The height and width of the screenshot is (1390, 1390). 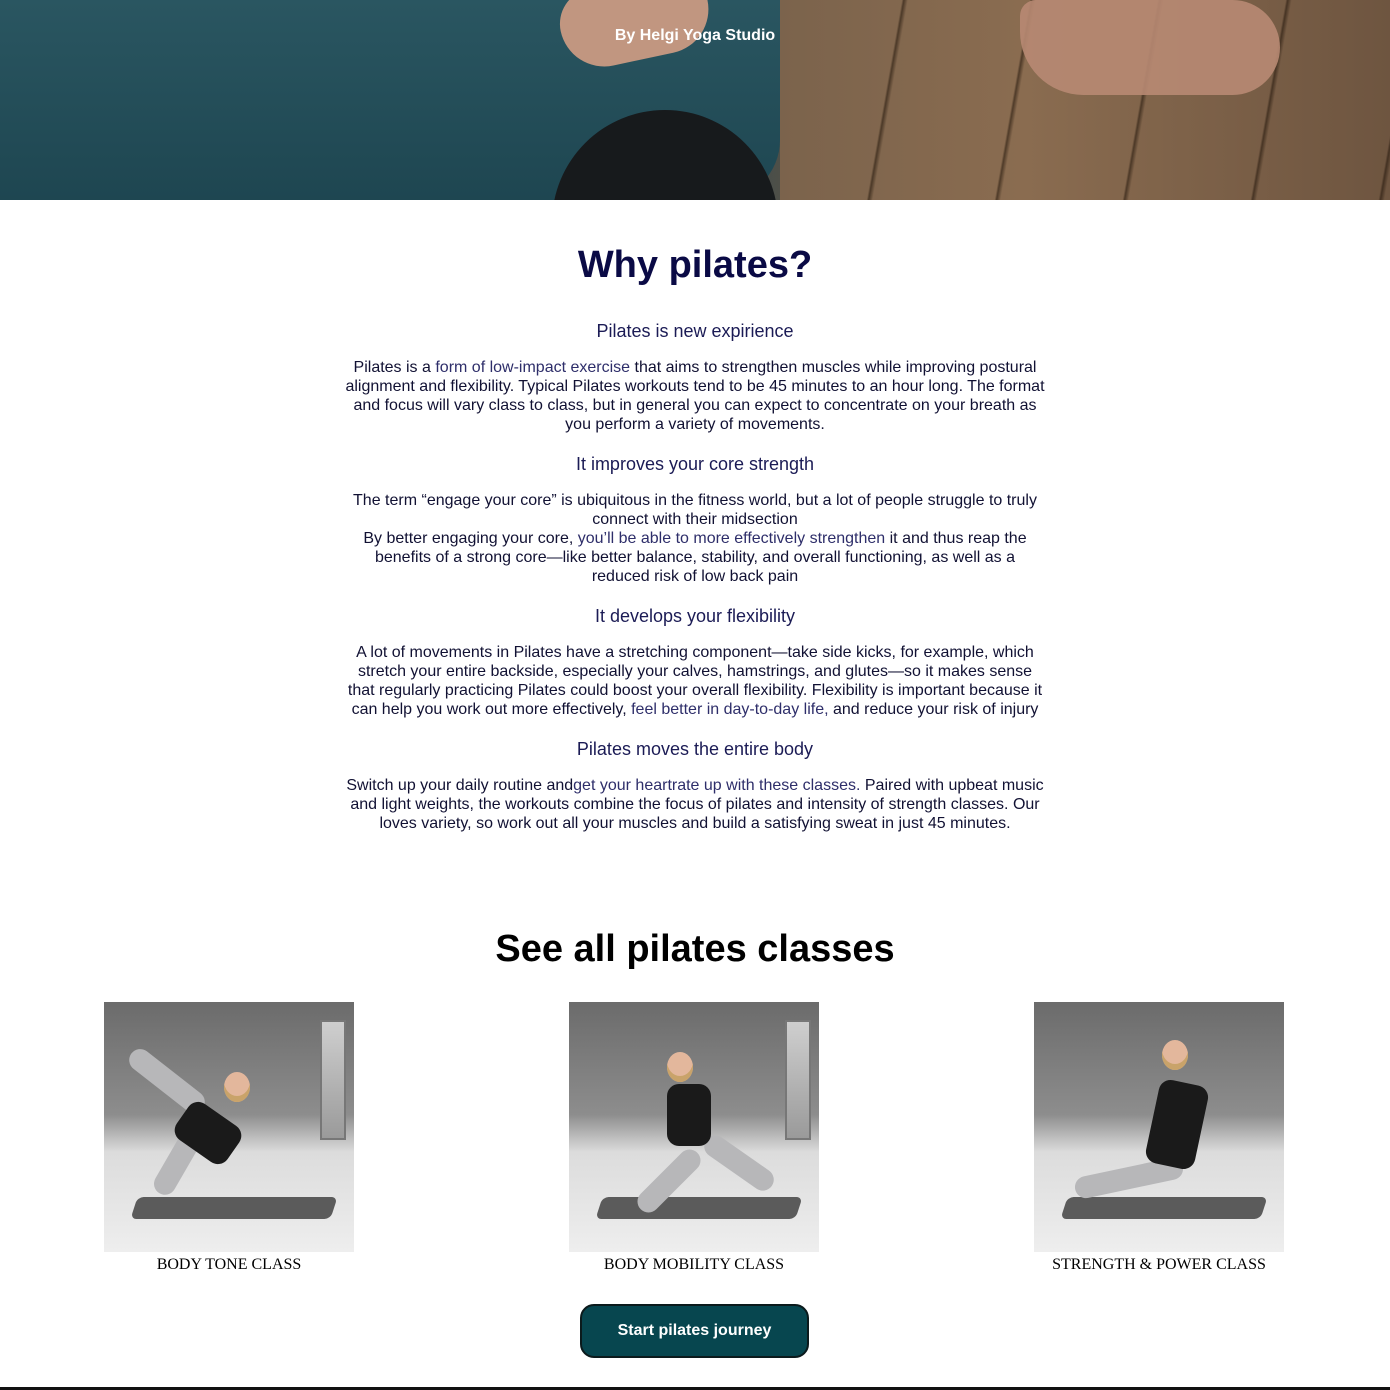 What do you see at coordinates (1159, 1265) in the screenshot?
I see `class-label: STRENGTH & POWER CLASS` at bounding box center [1159, 1265].